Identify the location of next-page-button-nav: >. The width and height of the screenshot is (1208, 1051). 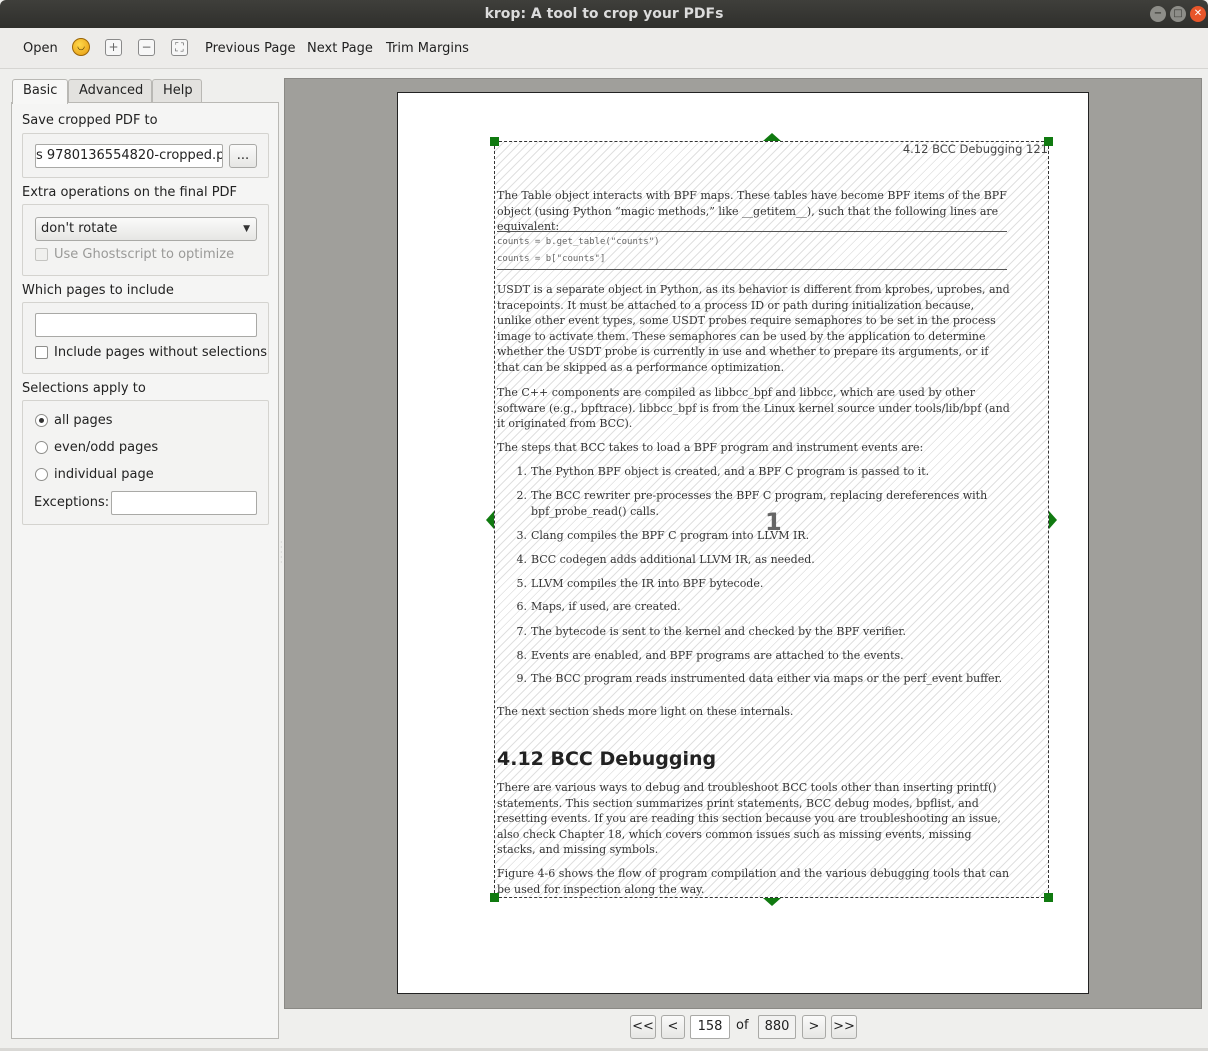
(814, 1027).